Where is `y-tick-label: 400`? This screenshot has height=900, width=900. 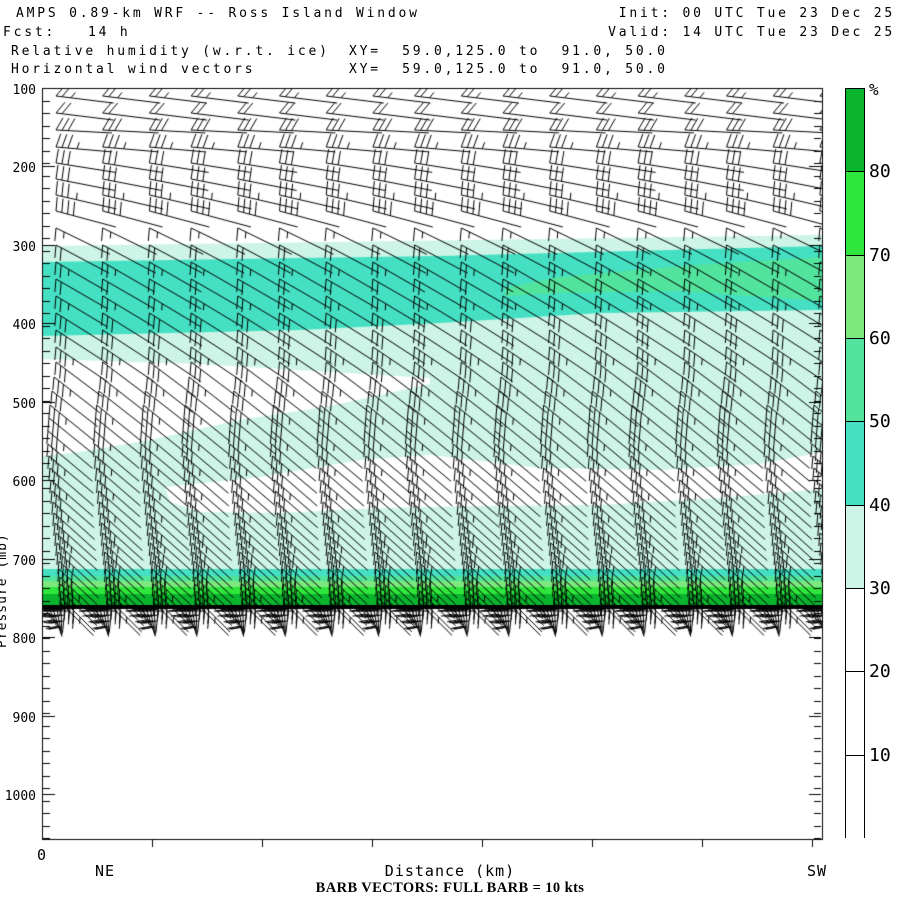 y-tick-label: 400 is located at coordinates (24, 326).